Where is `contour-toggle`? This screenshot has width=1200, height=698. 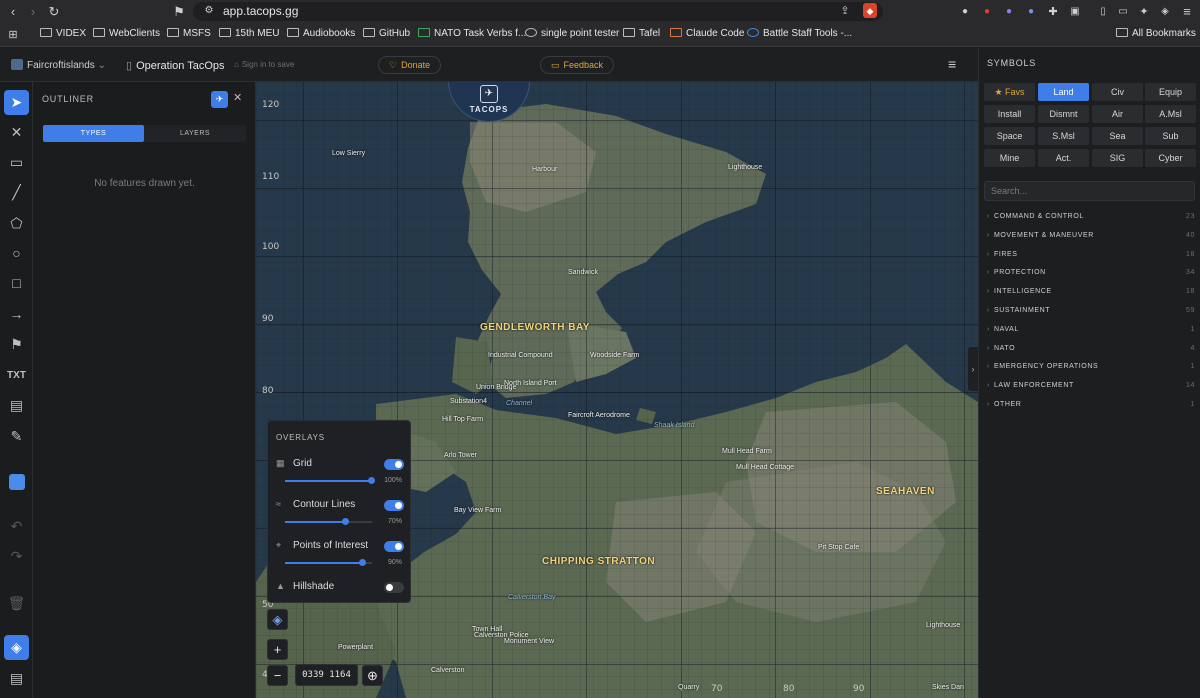
contour-toggle is located at coordinates (394, 505).